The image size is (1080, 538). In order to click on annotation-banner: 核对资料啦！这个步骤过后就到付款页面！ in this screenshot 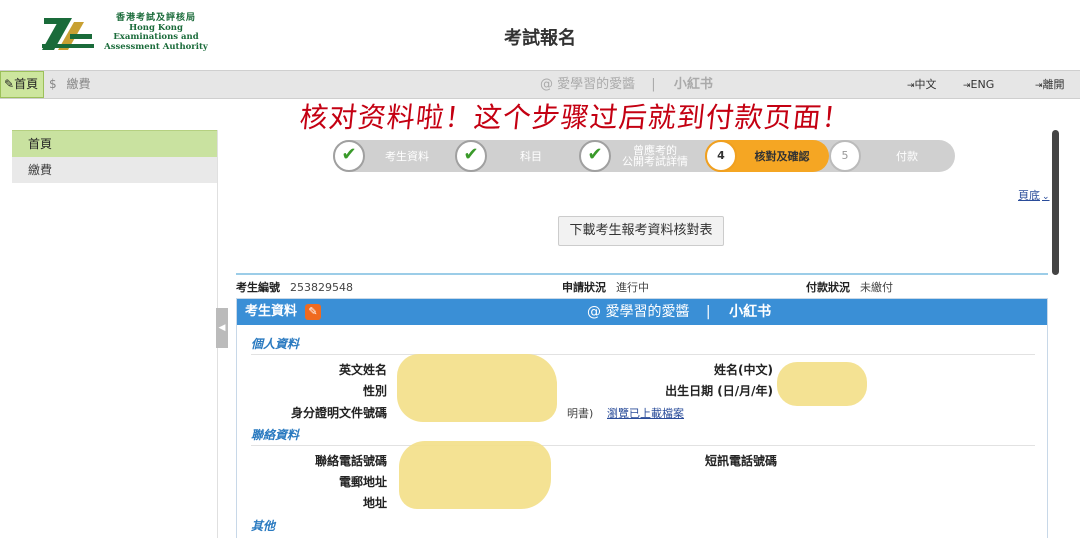, I will do `click(575, 117)`.